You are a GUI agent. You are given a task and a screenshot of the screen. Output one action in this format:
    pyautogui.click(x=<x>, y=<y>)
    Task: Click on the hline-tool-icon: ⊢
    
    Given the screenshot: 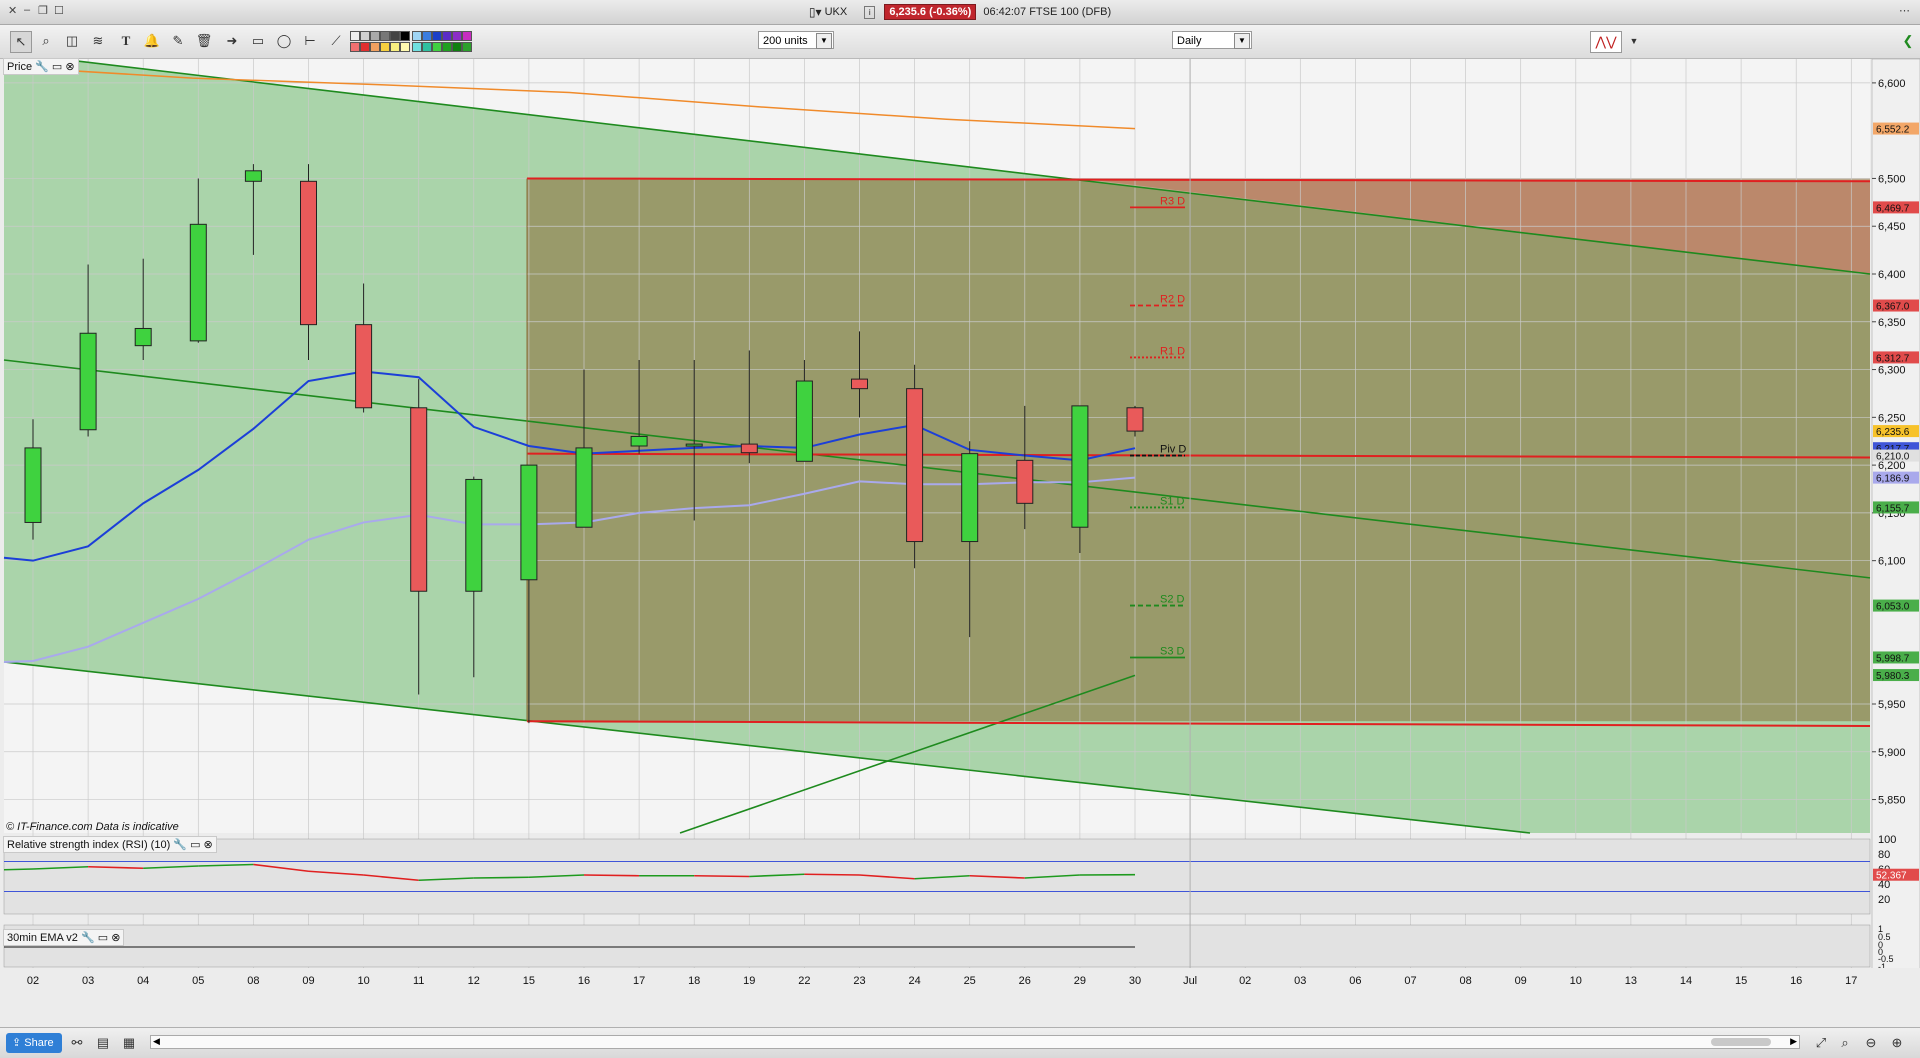 What is the action you would take?
    pyautogui.click(x=310, y=41)
    